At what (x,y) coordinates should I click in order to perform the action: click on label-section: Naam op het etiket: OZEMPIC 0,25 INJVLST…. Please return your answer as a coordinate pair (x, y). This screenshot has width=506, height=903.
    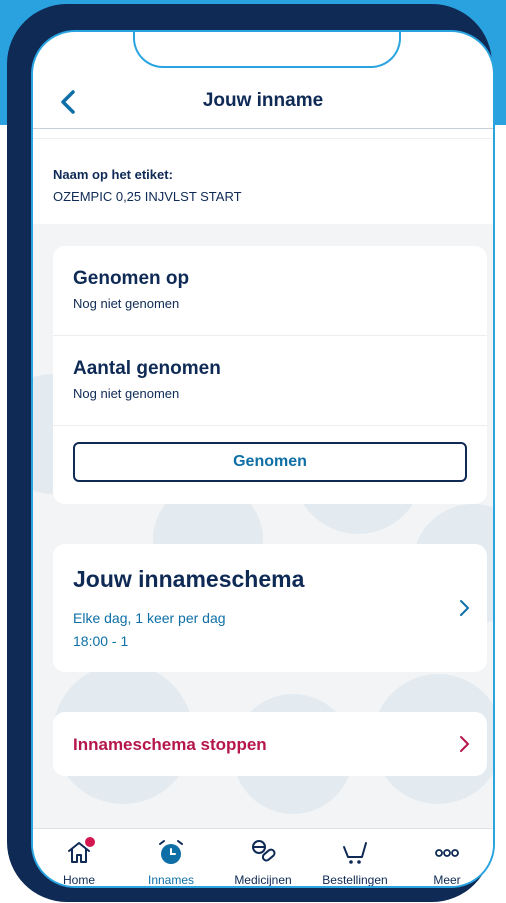
    Looking at the image, I should click on (263, 181).